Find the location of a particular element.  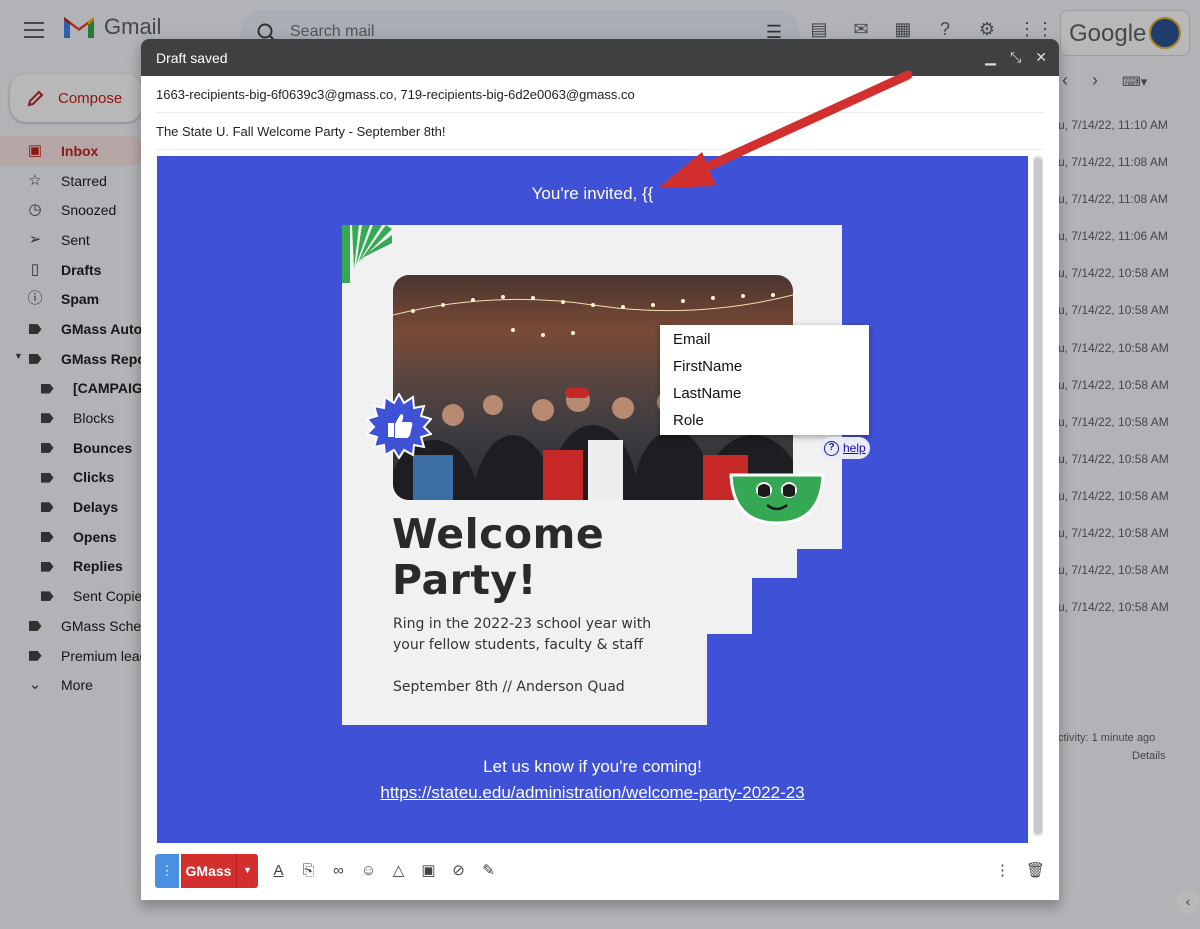

title-line-2: Party! is located at coordinates (464, 580).